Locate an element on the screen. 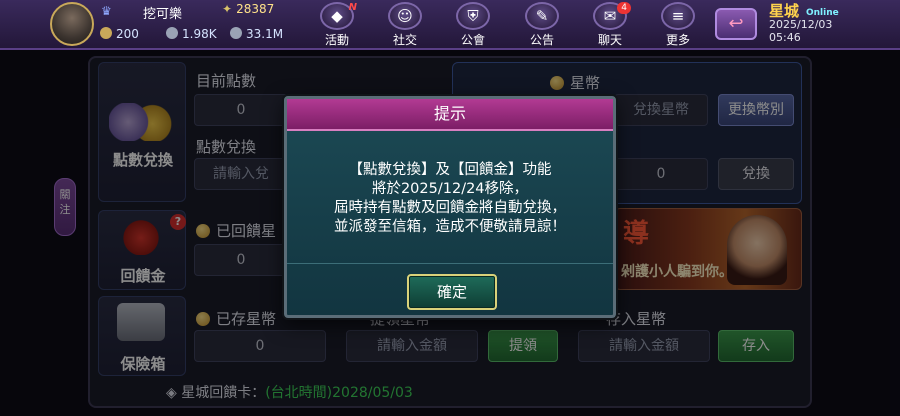  nav-notice-button: ✎ 公告 is located at coordinates (542, 24).